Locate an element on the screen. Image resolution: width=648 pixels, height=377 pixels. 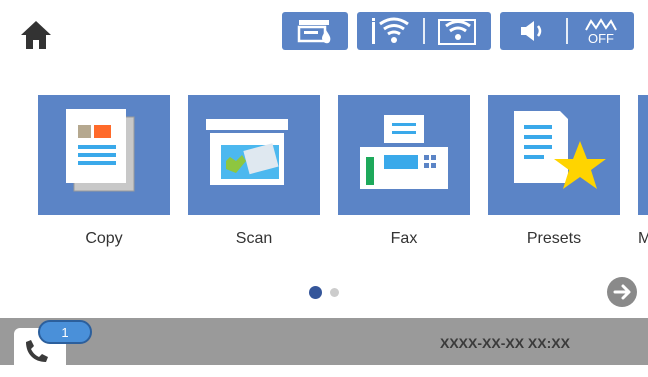
arrow-right-icon is located at coordinates (622, 292).